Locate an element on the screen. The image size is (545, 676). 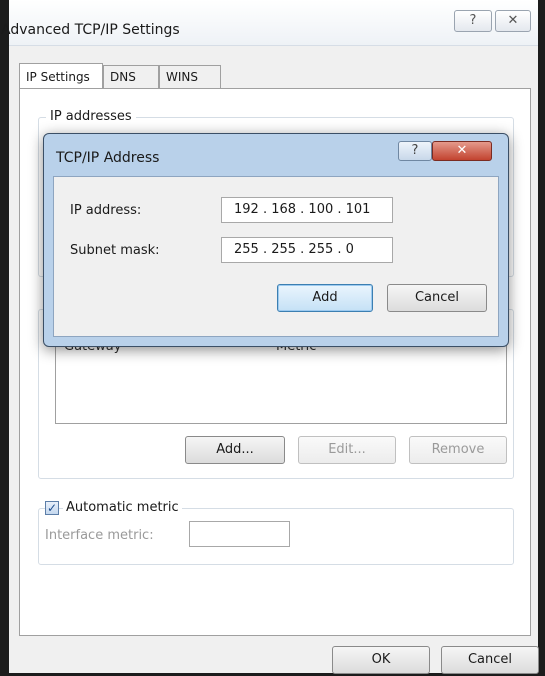
window-title: Advanced TCP/IP Settings is located at coordinates (90, 30).